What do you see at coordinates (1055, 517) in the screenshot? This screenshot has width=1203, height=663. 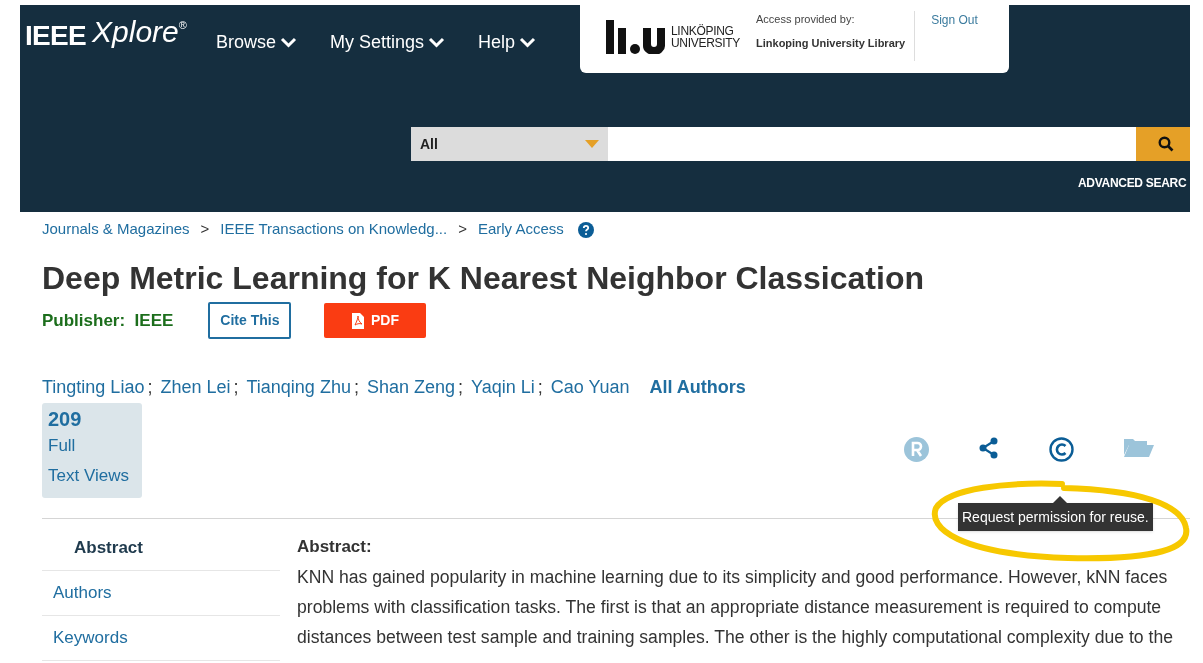 I see `tooltip: Request permission for reuse.` at bounding box center [1055, 517].